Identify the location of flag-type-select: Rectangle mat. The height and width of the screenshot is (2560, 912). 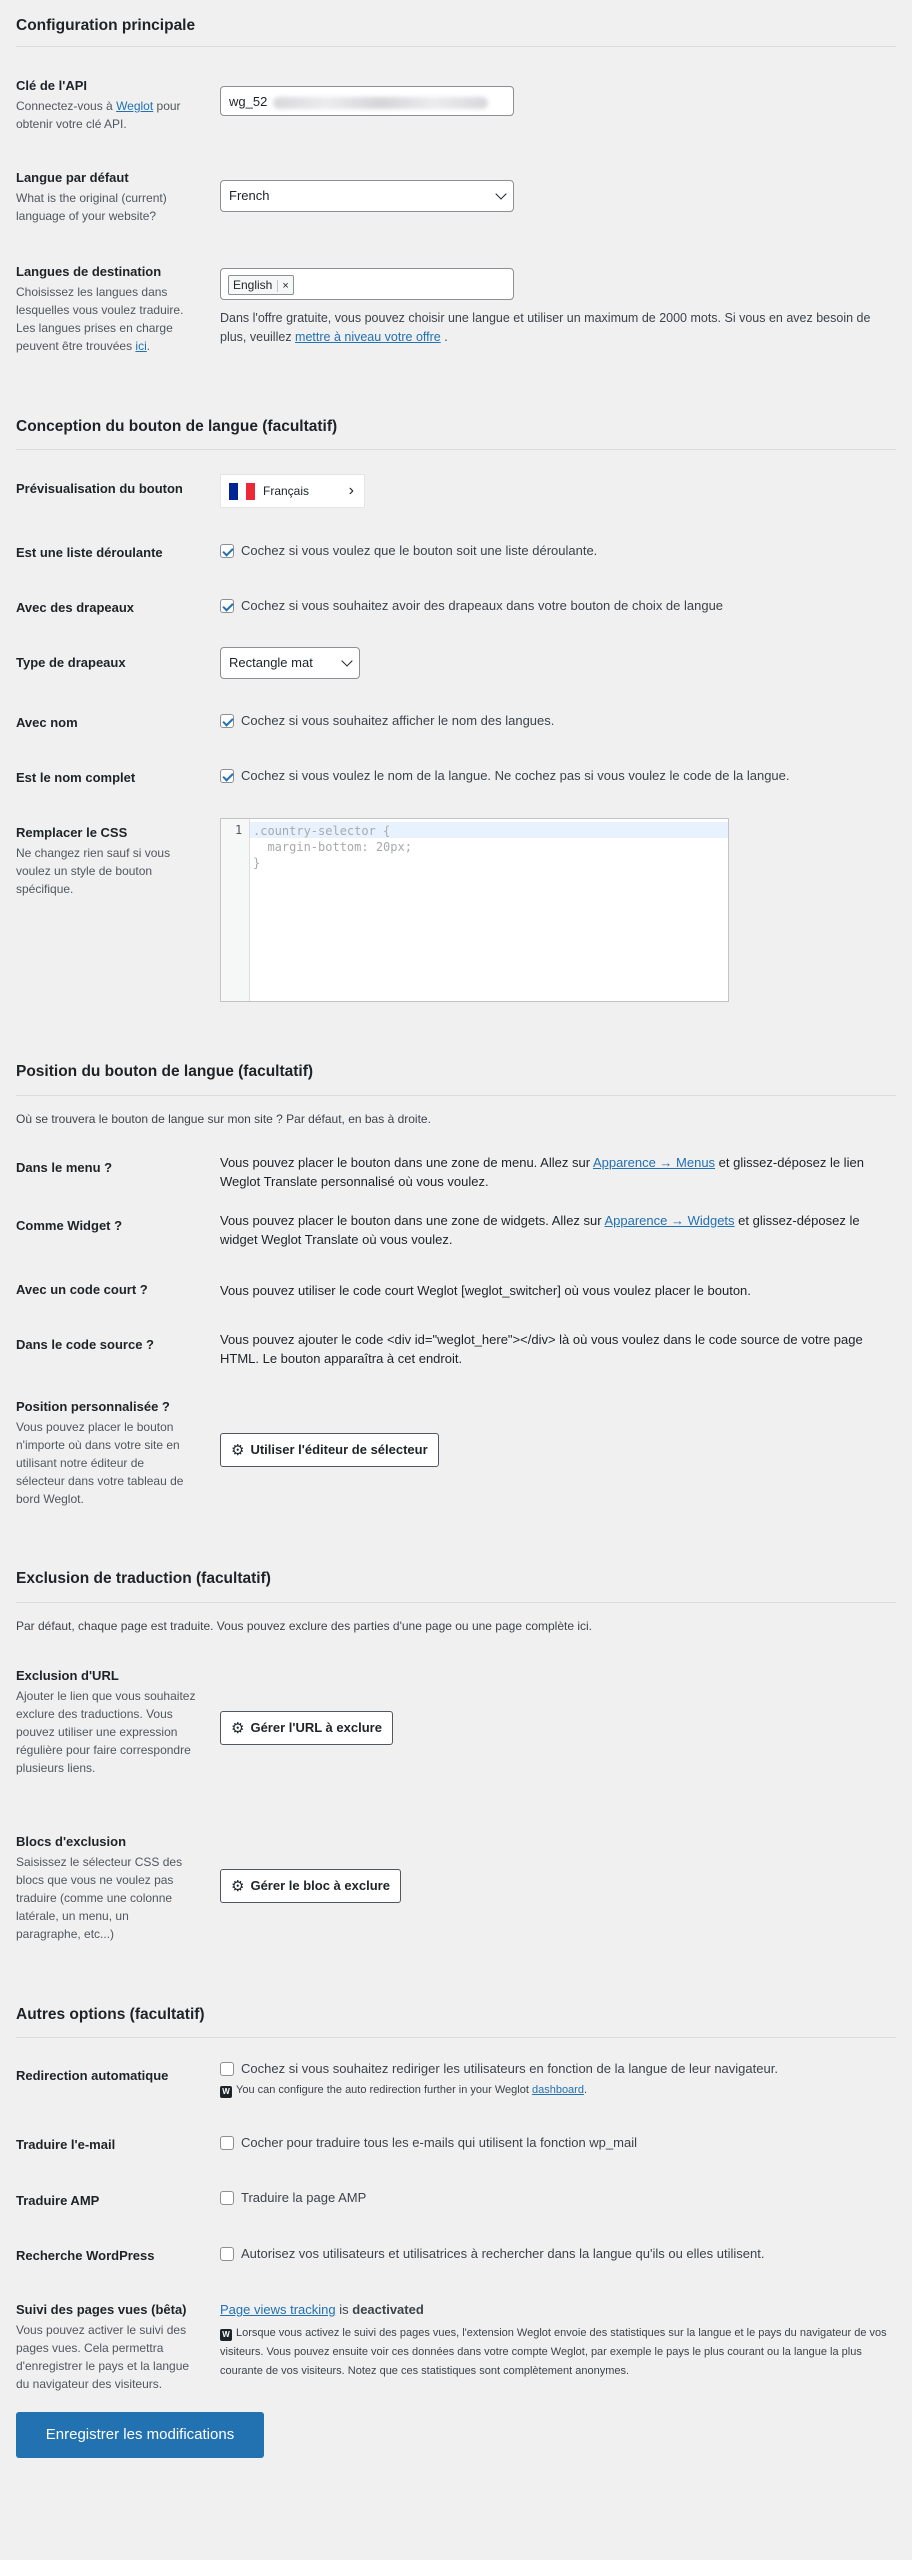
(290, 663).